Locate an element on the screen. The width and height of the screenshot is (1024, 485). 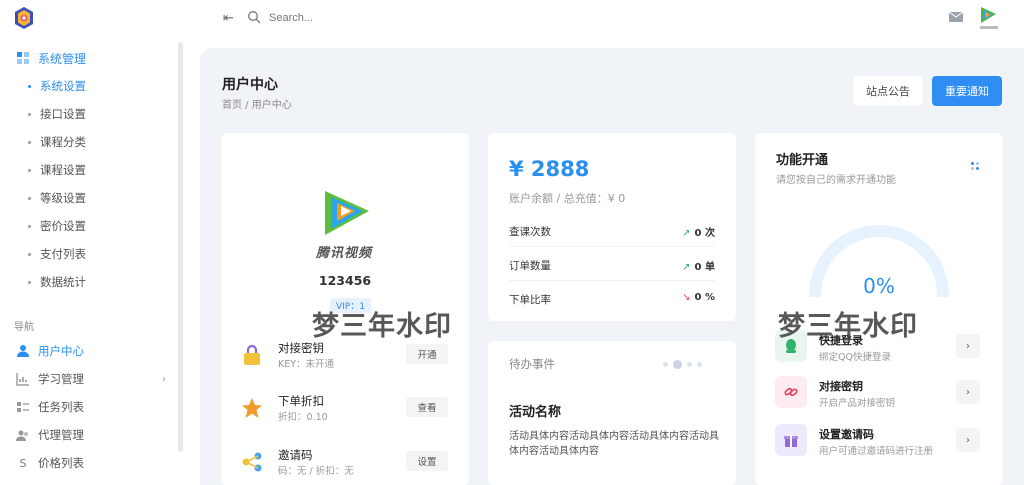
sidebar-item-label: 数据统计 is located at coordinates (63, 282).